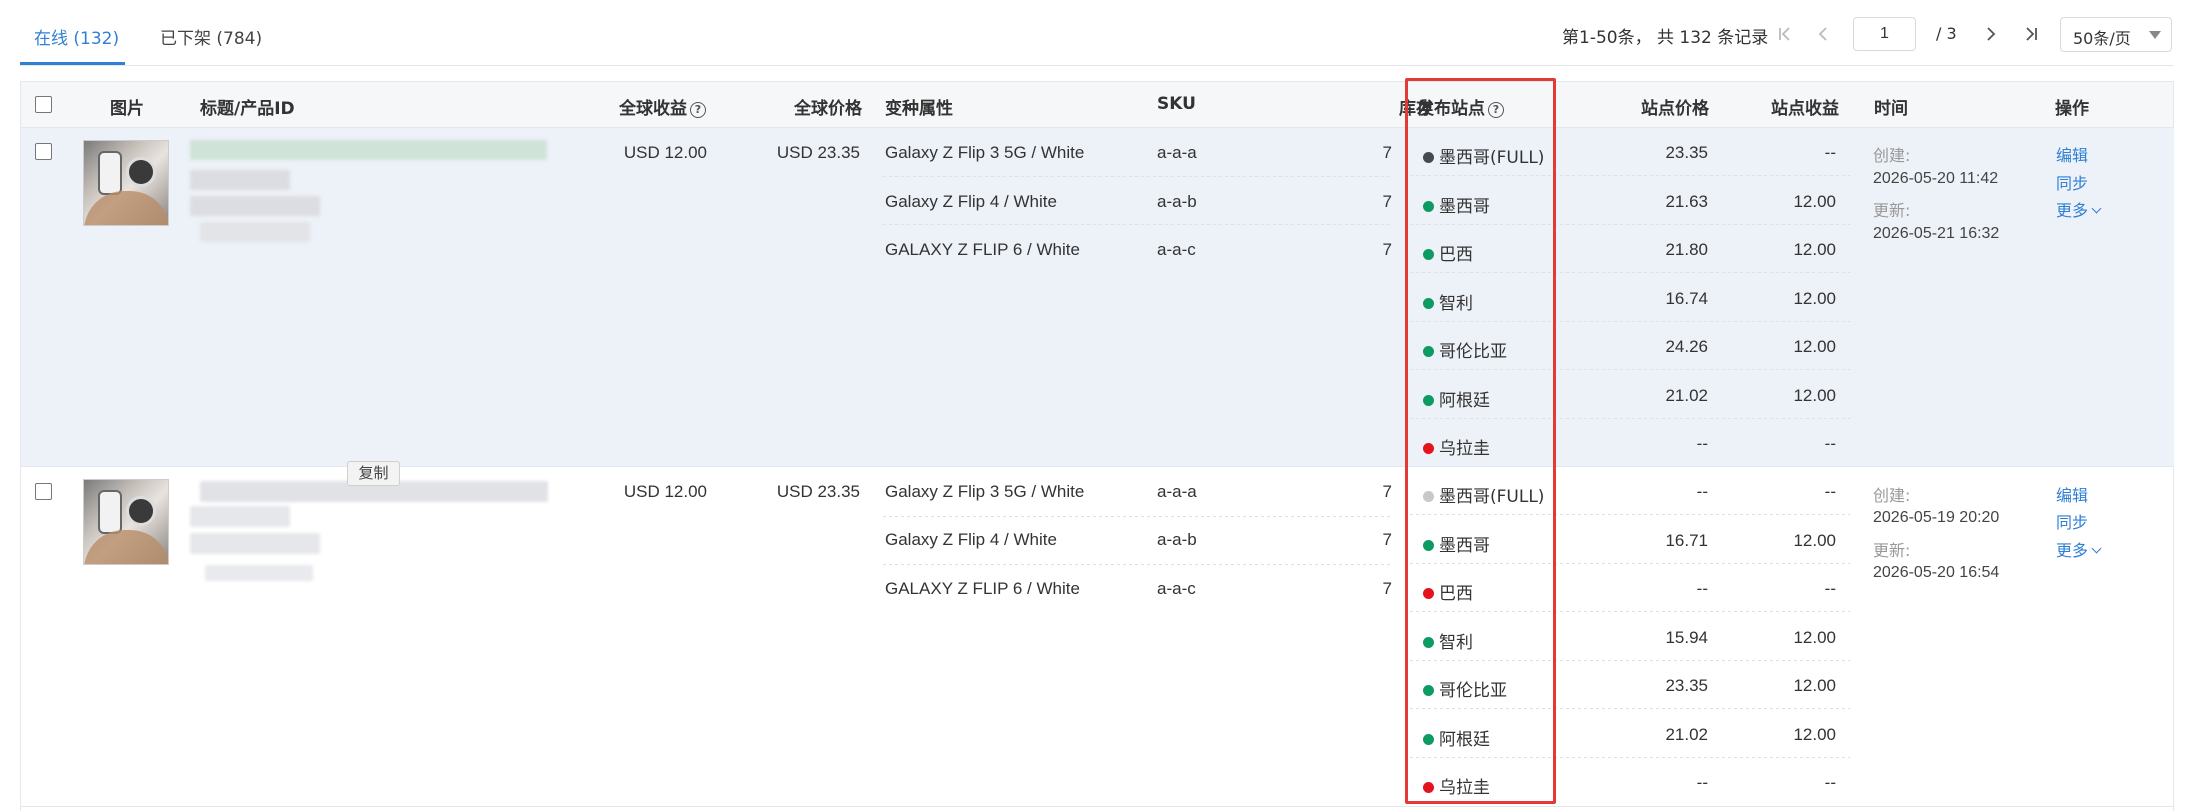 The image size is (2201, 811). I want to click on site-price: 24.26, so click(1686, 346).